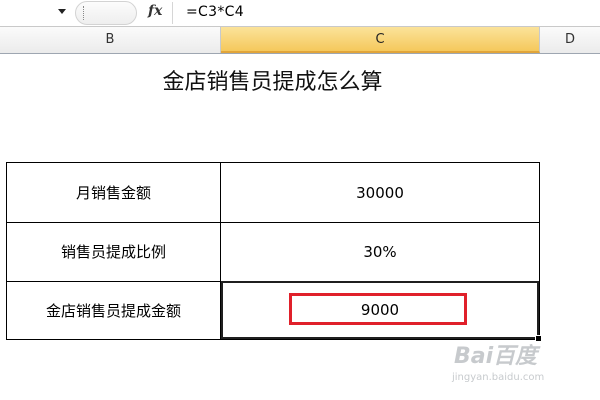 The height and width of the screenshot is (400, 600). I want to click on cell-value: 30%, so click(380, 251).